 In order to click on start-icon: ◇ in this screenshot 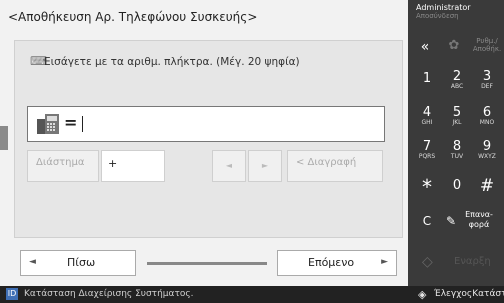, I will do `click(427, 262)`.